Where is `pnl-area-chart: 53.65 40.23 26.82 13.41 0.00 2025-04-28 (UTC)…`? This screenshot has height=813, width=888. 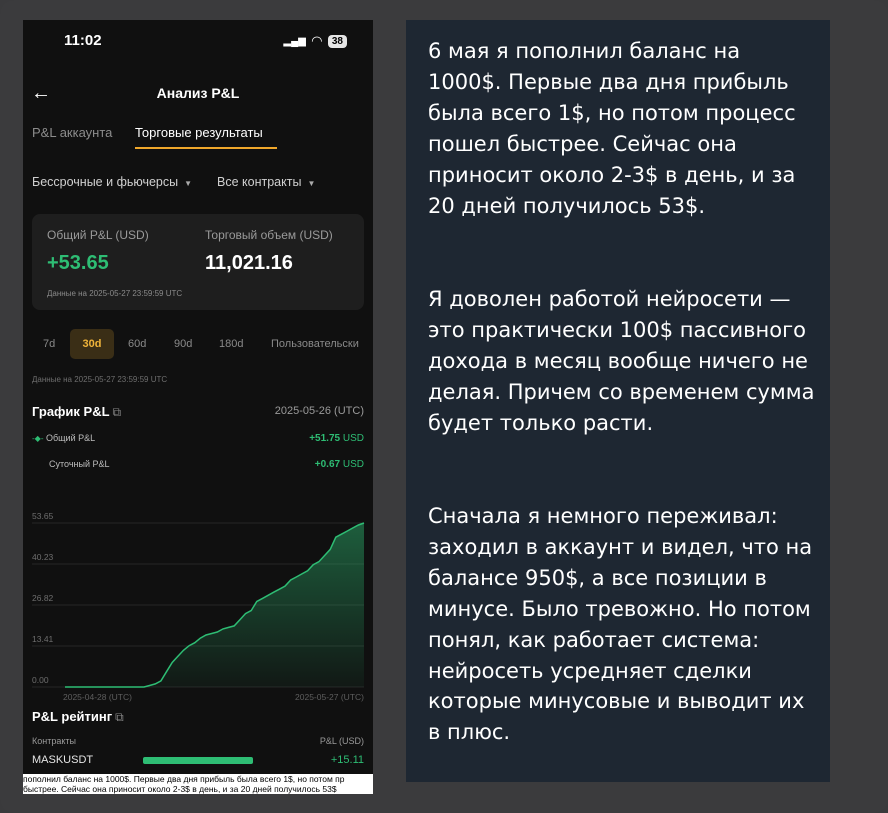
pnl-area-chart: 53.65 40.23 26.82 13.41 0.00 2025-04-28 (UTC)… is located at coordinates (198, 601).